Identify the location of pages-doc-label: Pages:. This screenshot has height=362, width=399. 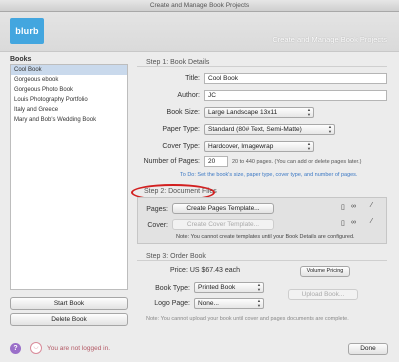
(157, 209).